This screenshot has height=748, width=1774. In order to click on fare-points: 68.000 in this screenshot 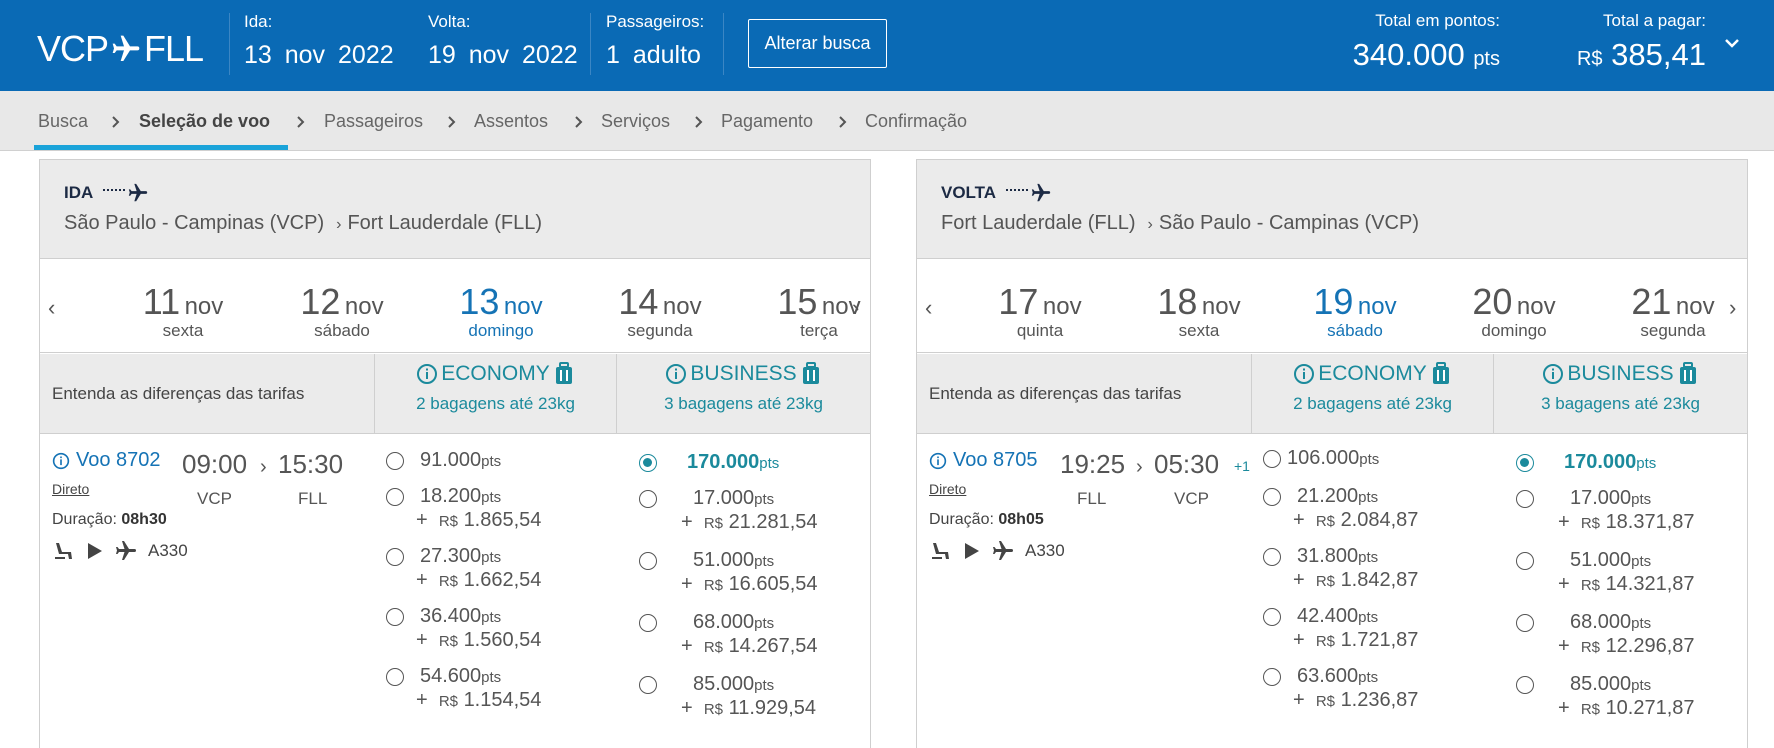, I will do `click(1601, 622)`.